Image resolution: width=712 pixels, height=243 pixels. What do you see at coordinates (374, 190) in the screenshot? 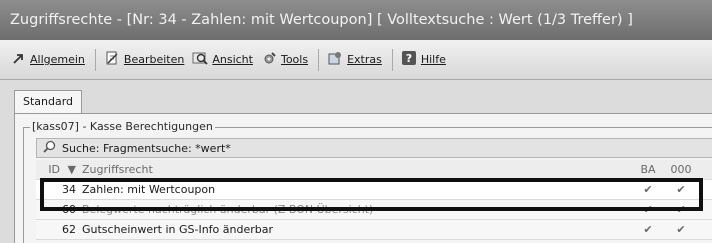
I see `table-row: 34 Zahlen: mit Wertcoupon ✔ ✔` at bounding box center [374, 190].